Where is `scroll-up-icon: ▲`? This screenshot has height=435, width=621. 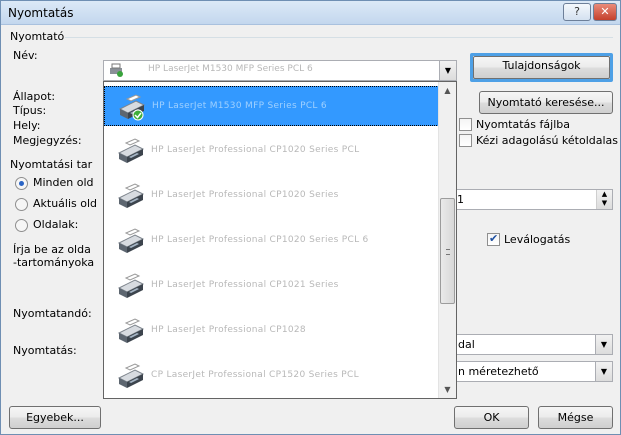 scroll-up-icon: ▲ is located at coordinates (447, 90).